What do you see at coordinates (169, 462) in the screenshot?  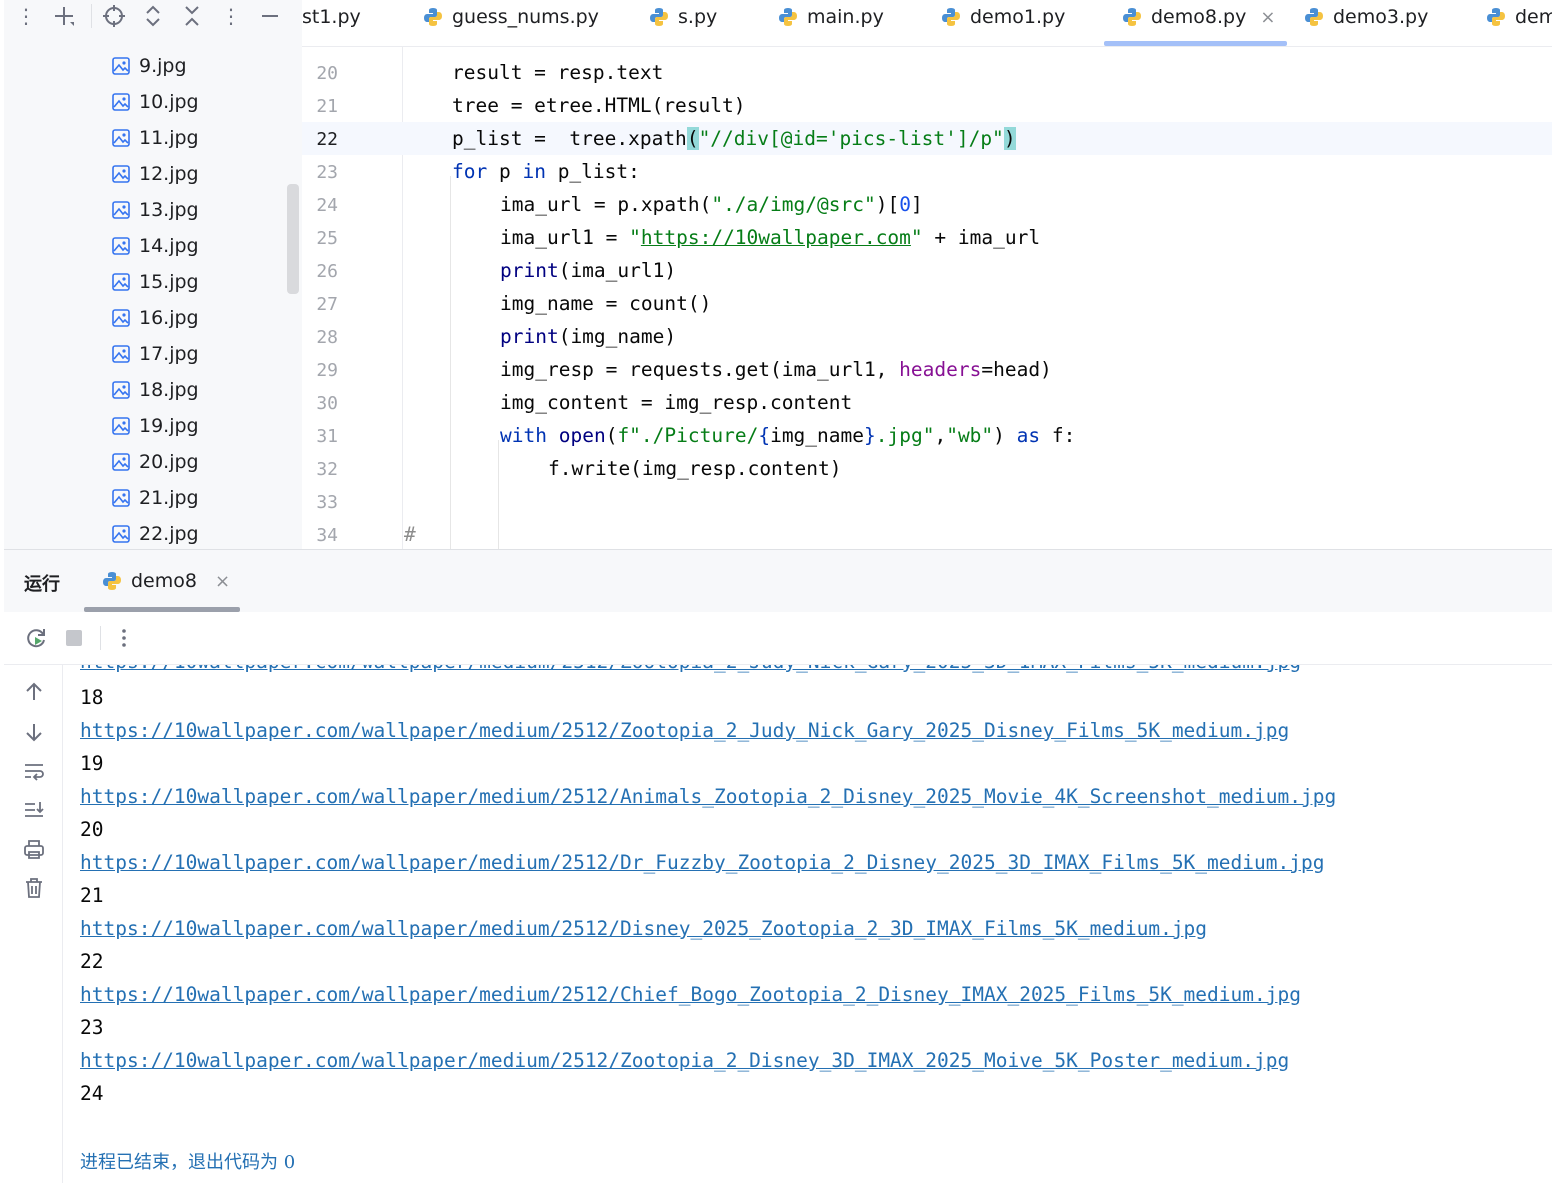 I see `file-name: 20.jpg` at bounding box center [169, 462].